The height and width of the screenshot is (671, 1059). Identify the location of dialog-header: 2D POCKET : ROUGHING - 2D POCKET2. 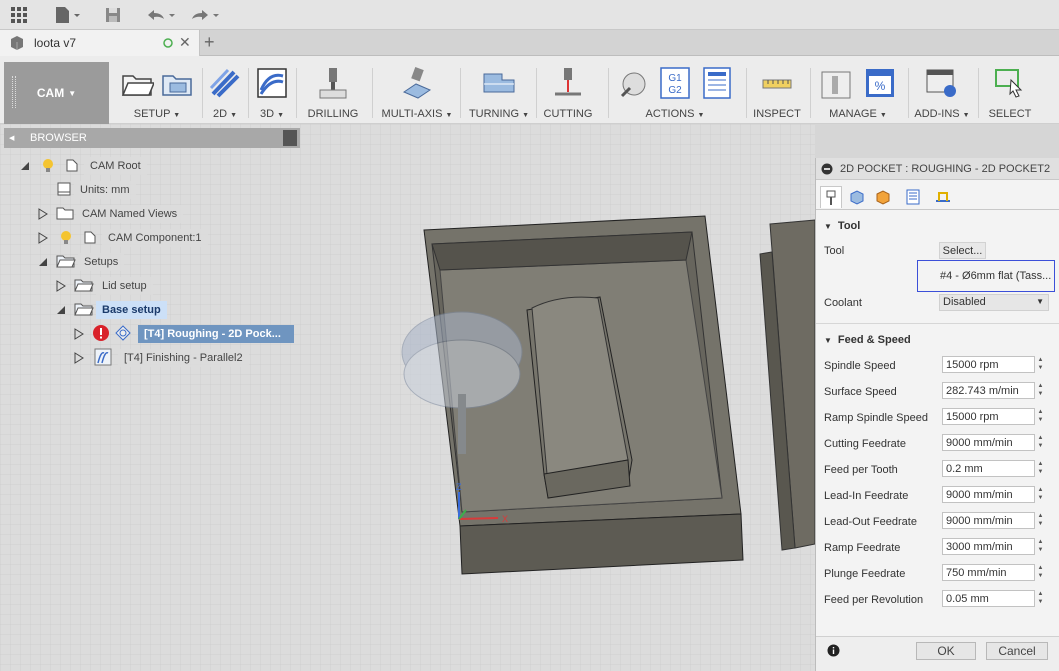
(937, 169).